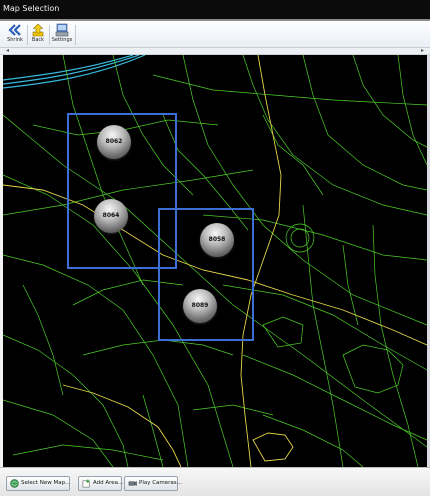 The width and height of the screenshot is (430, 496). Describe the element at coordinates (7, 50) in the screenshot. I see `scroll-left-icon: ◂` at that location.